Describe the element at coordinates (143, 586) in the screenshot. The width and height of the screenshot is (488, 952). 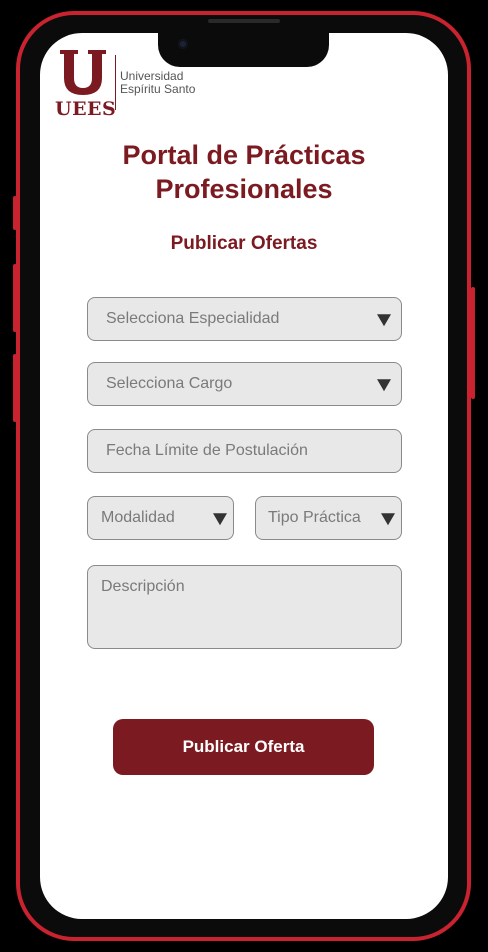
I see `descripcion-placeholder: Descripción` at that location.